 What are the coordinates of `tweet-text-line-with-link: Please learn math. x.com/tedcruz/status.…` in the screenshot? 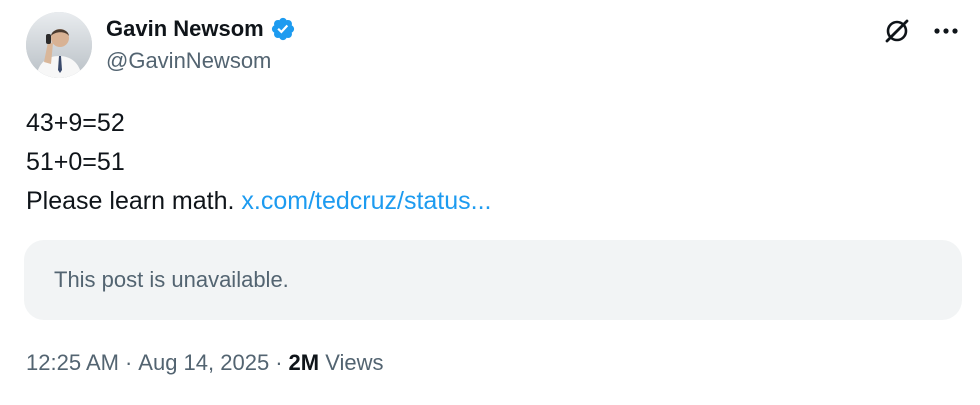 It's located at (259, 201).